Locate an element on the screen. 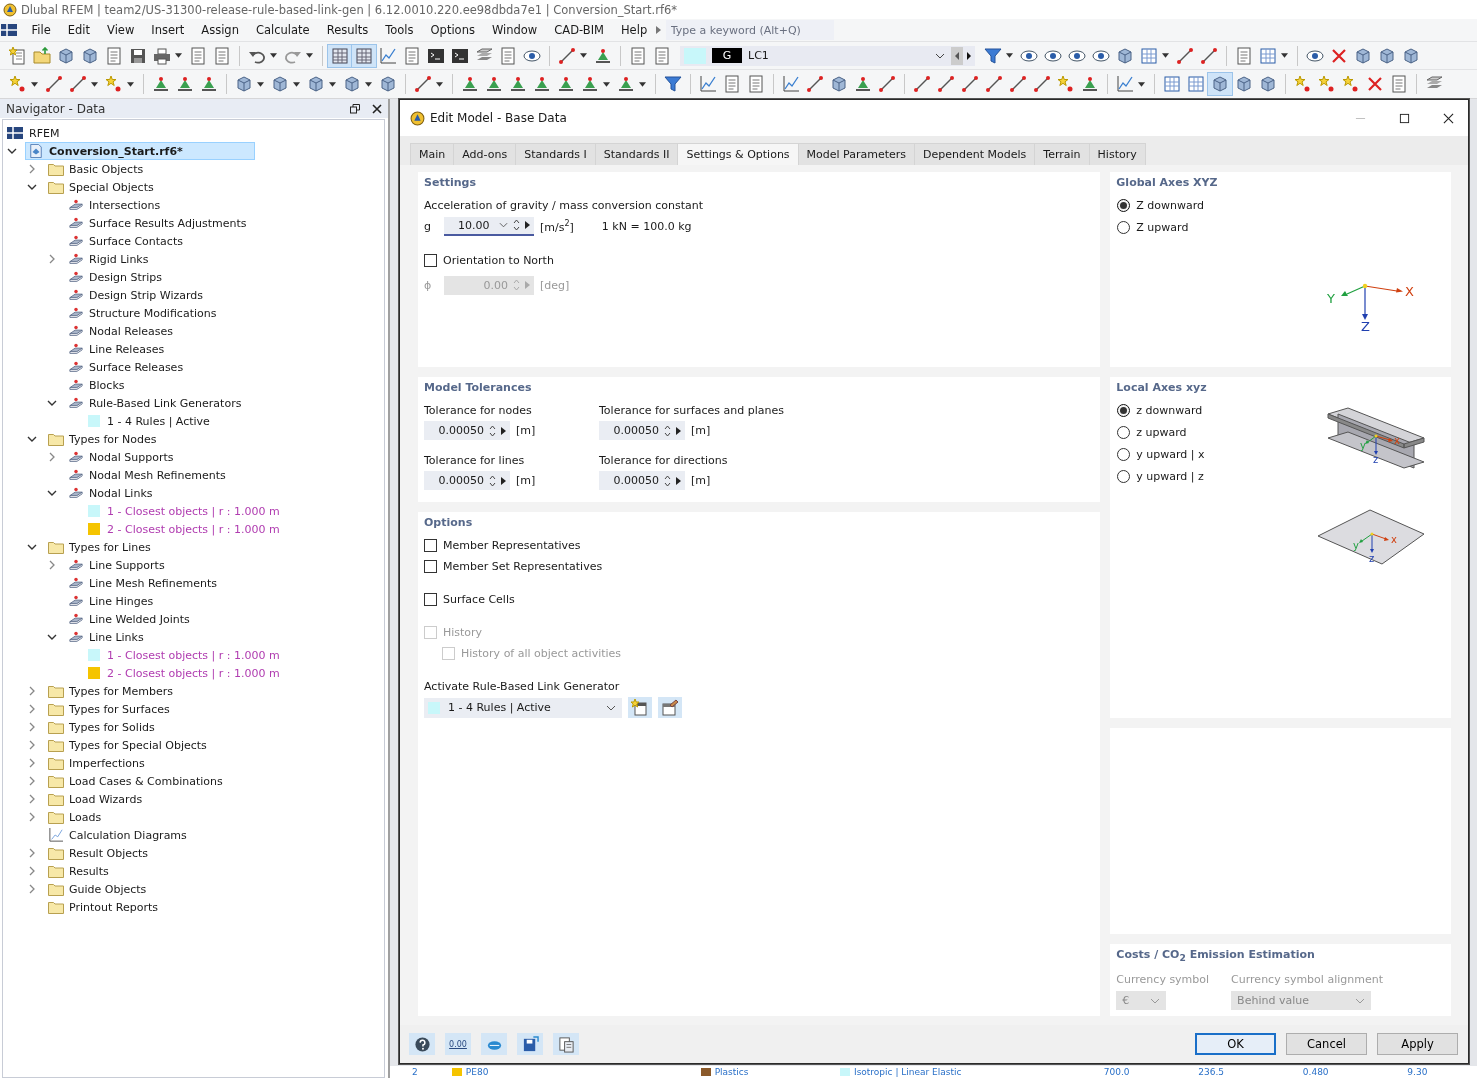  tree-item: Load Wizards is located at coordinates (95, 799).